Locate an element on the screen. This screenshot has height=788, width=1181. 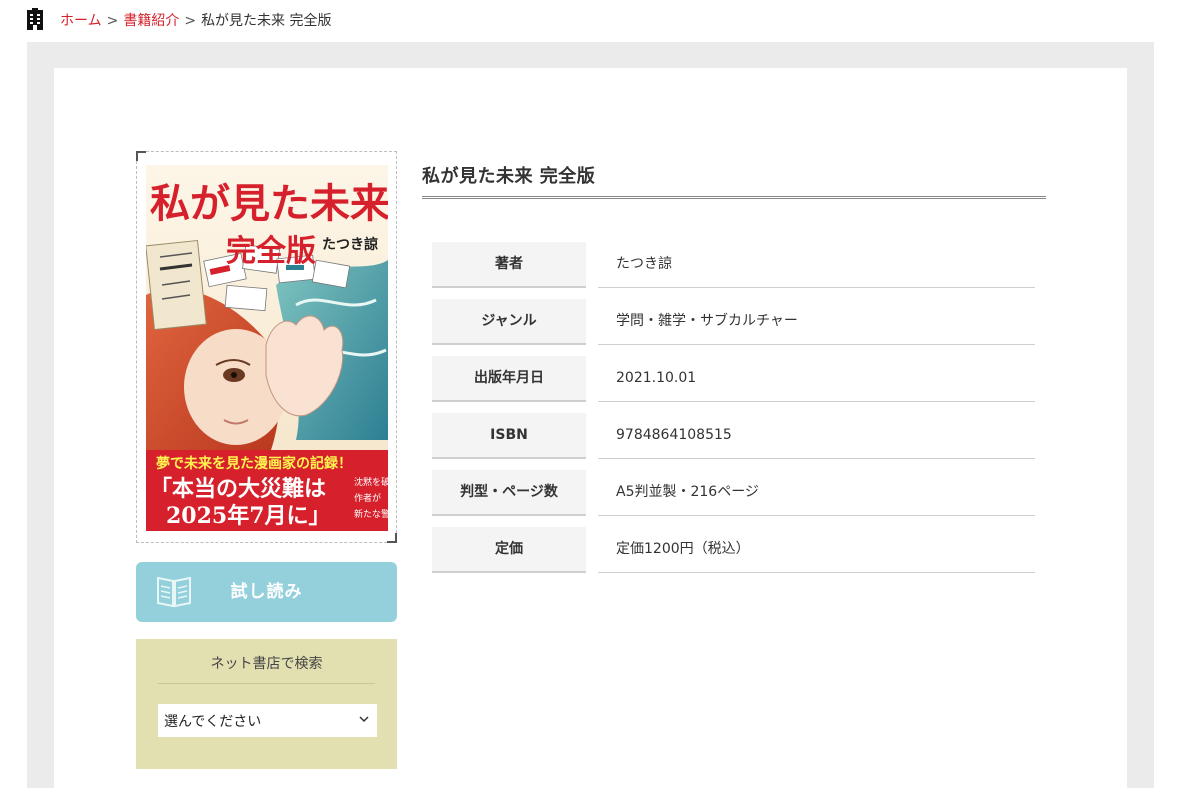
cover-title-line2: 完全版 is located at coordinates (271, 251).